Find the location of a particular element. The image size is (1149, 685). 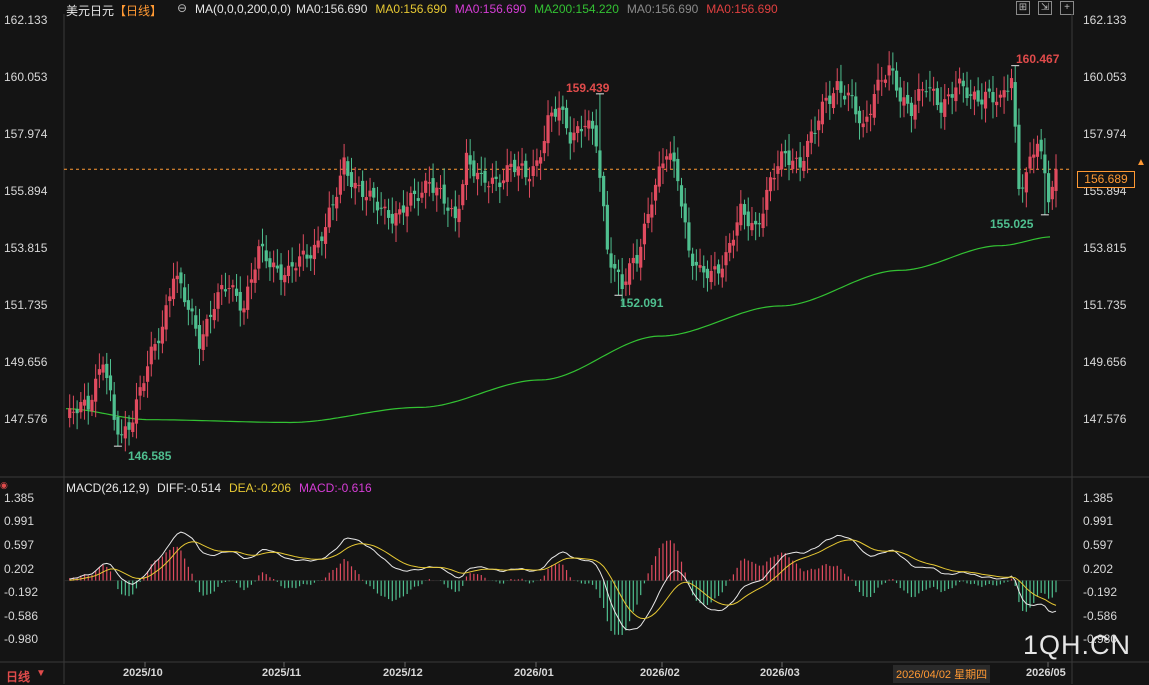

last-price-marker-icon: ▲ is located at coordinates (1141, 162).